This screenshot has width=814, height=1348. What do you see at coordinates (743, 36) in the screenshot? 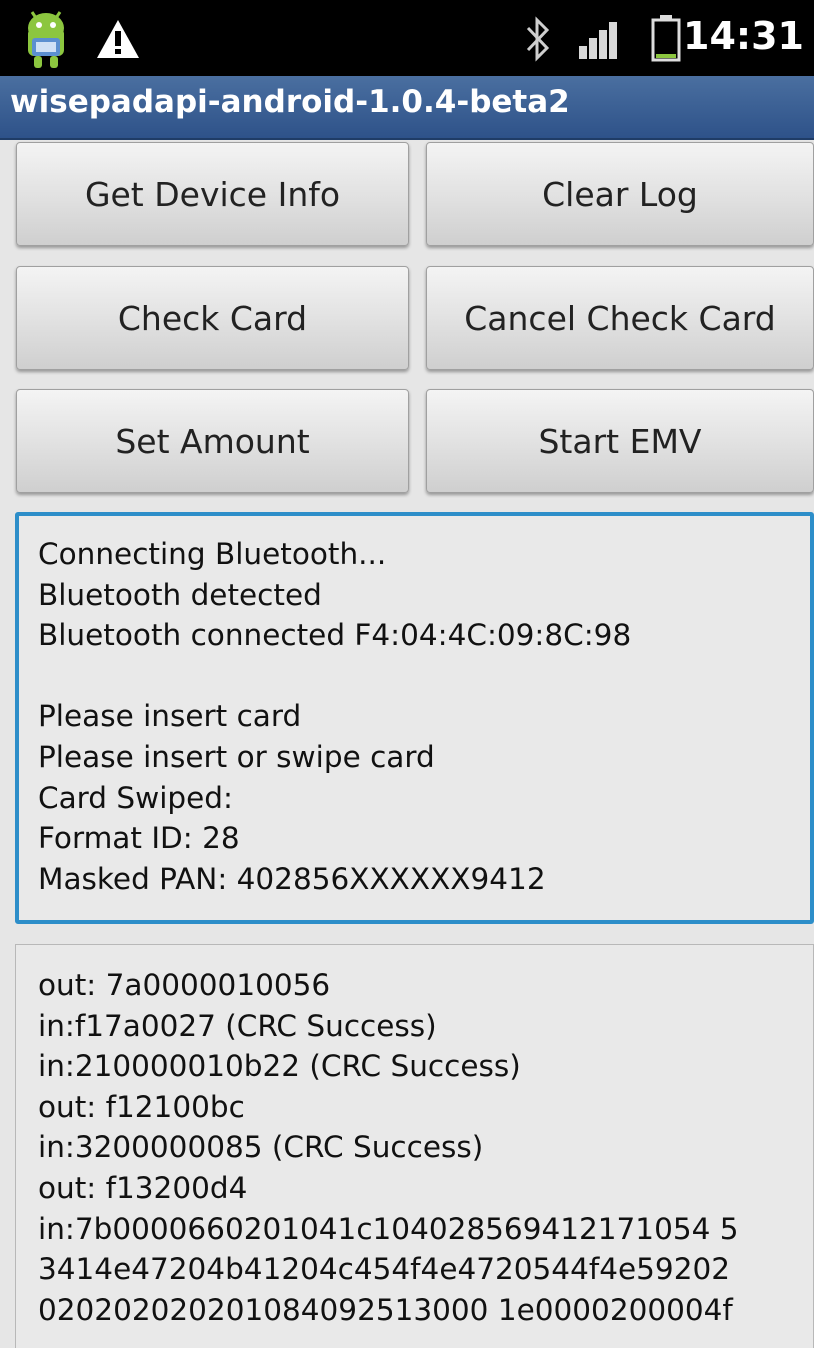
I see `clock: 14:31` at bounding box center [743, 36].